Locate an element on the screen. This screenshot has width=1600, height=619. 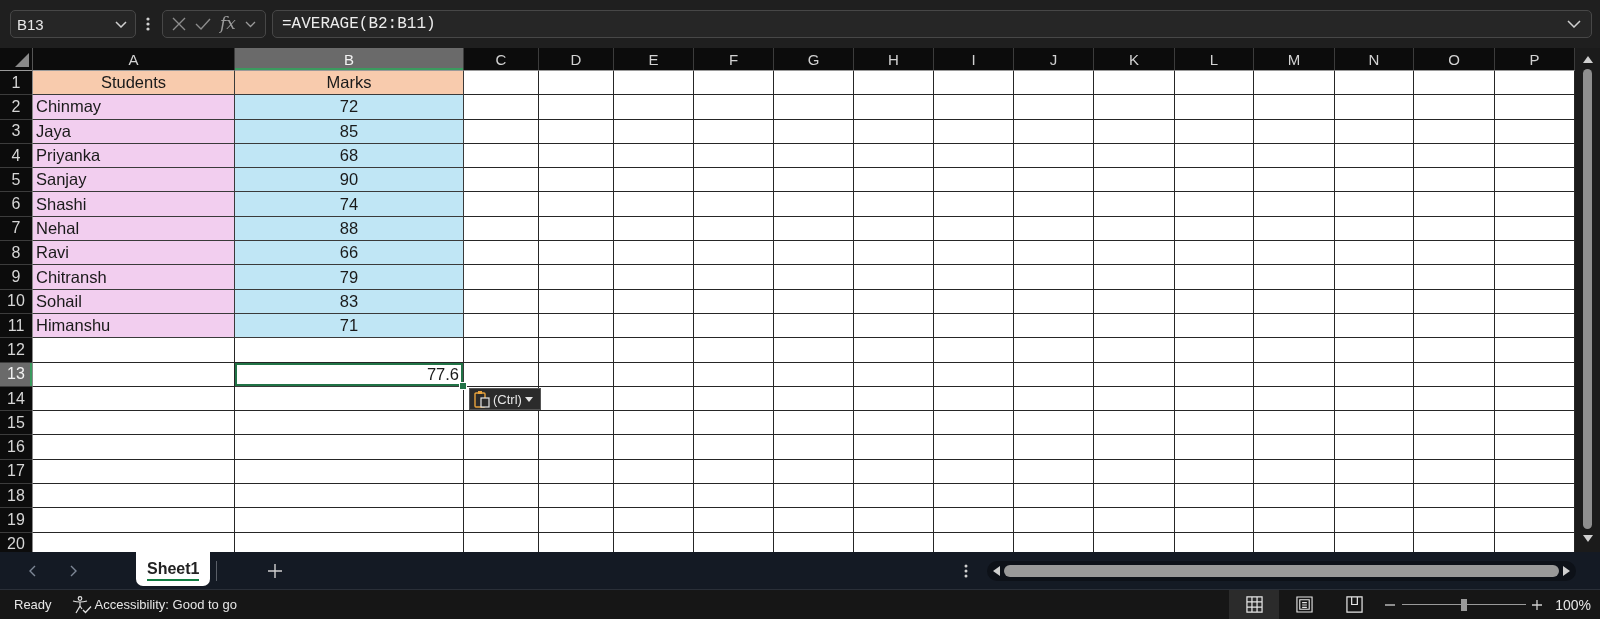
column-header: N is located at coordinates (1374, 59).